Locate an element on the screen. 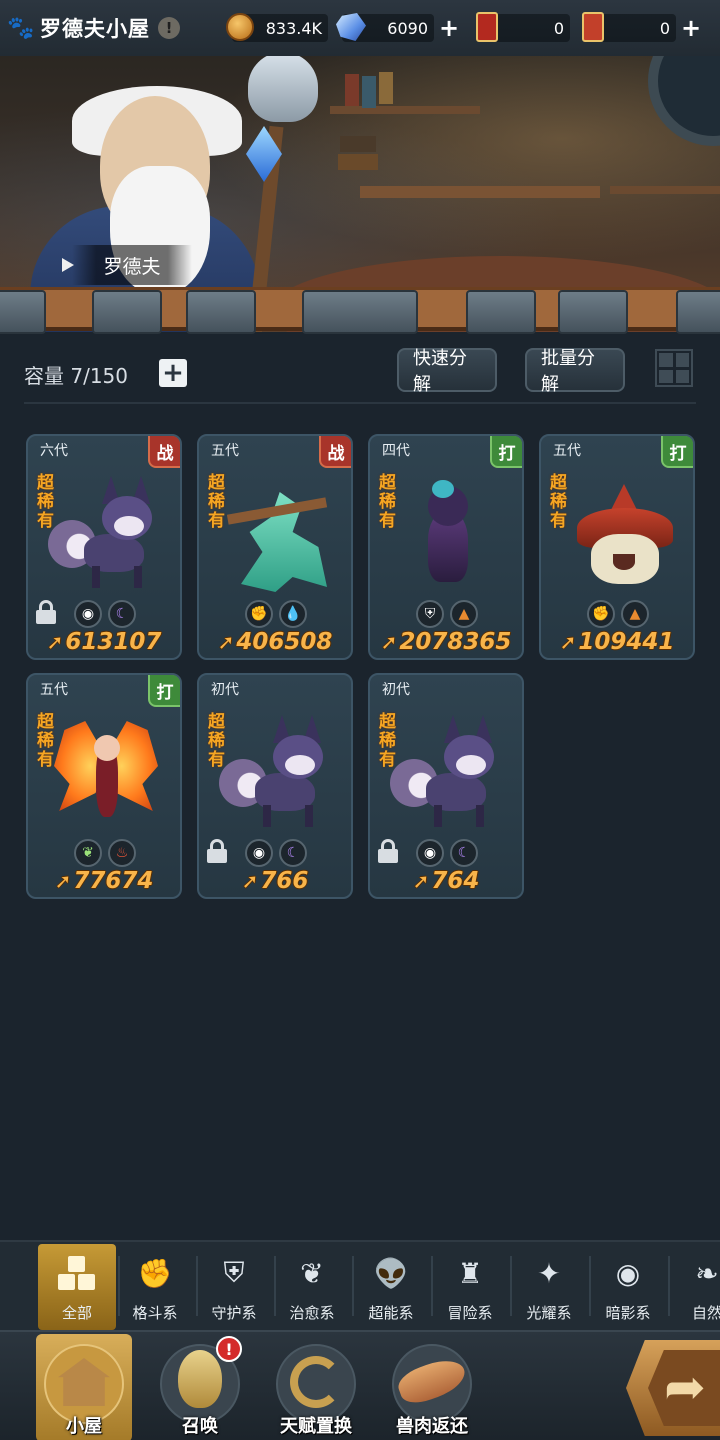  tab-all: 全部 is located at coordinates (77, 1287).